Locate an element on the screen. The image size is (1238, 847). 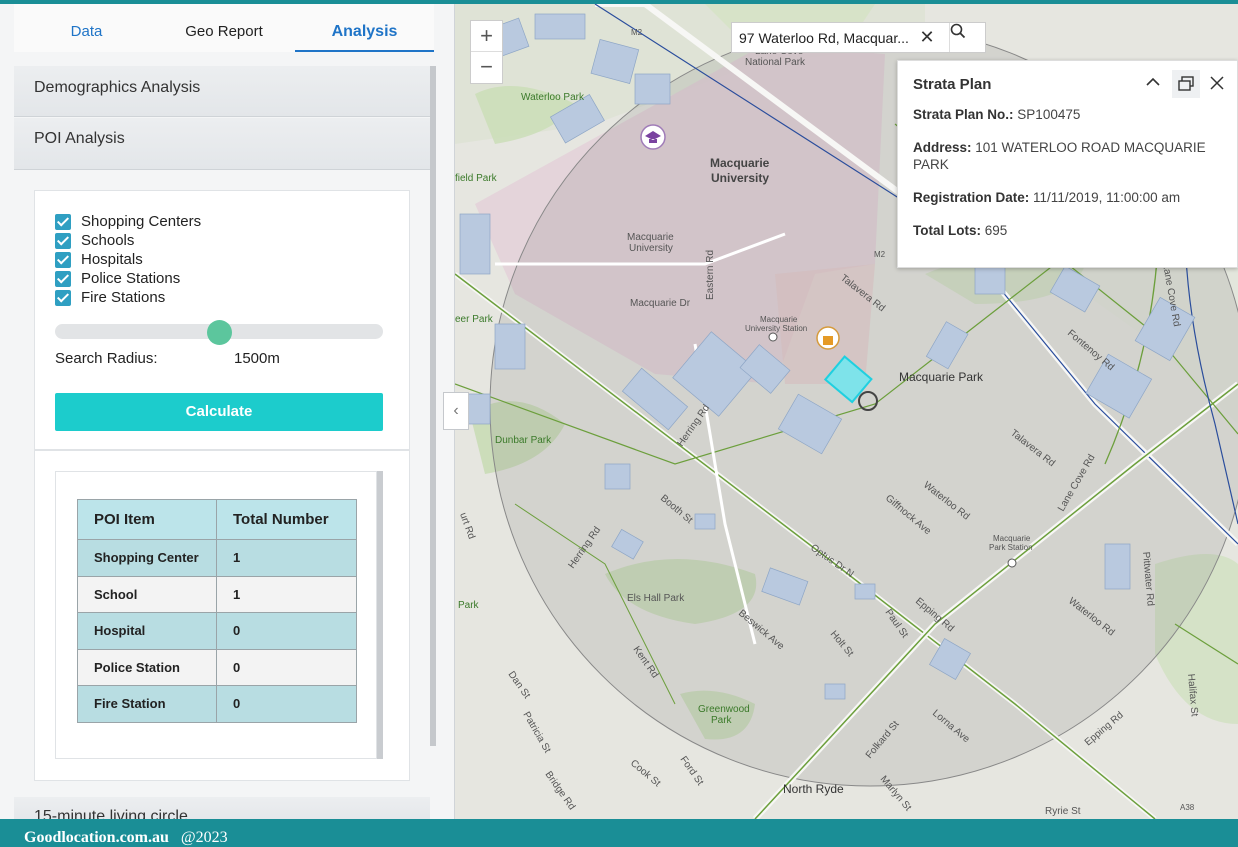
accordion-demographics-analysis: Demographics Analysis is located at coordinates (222, 91).